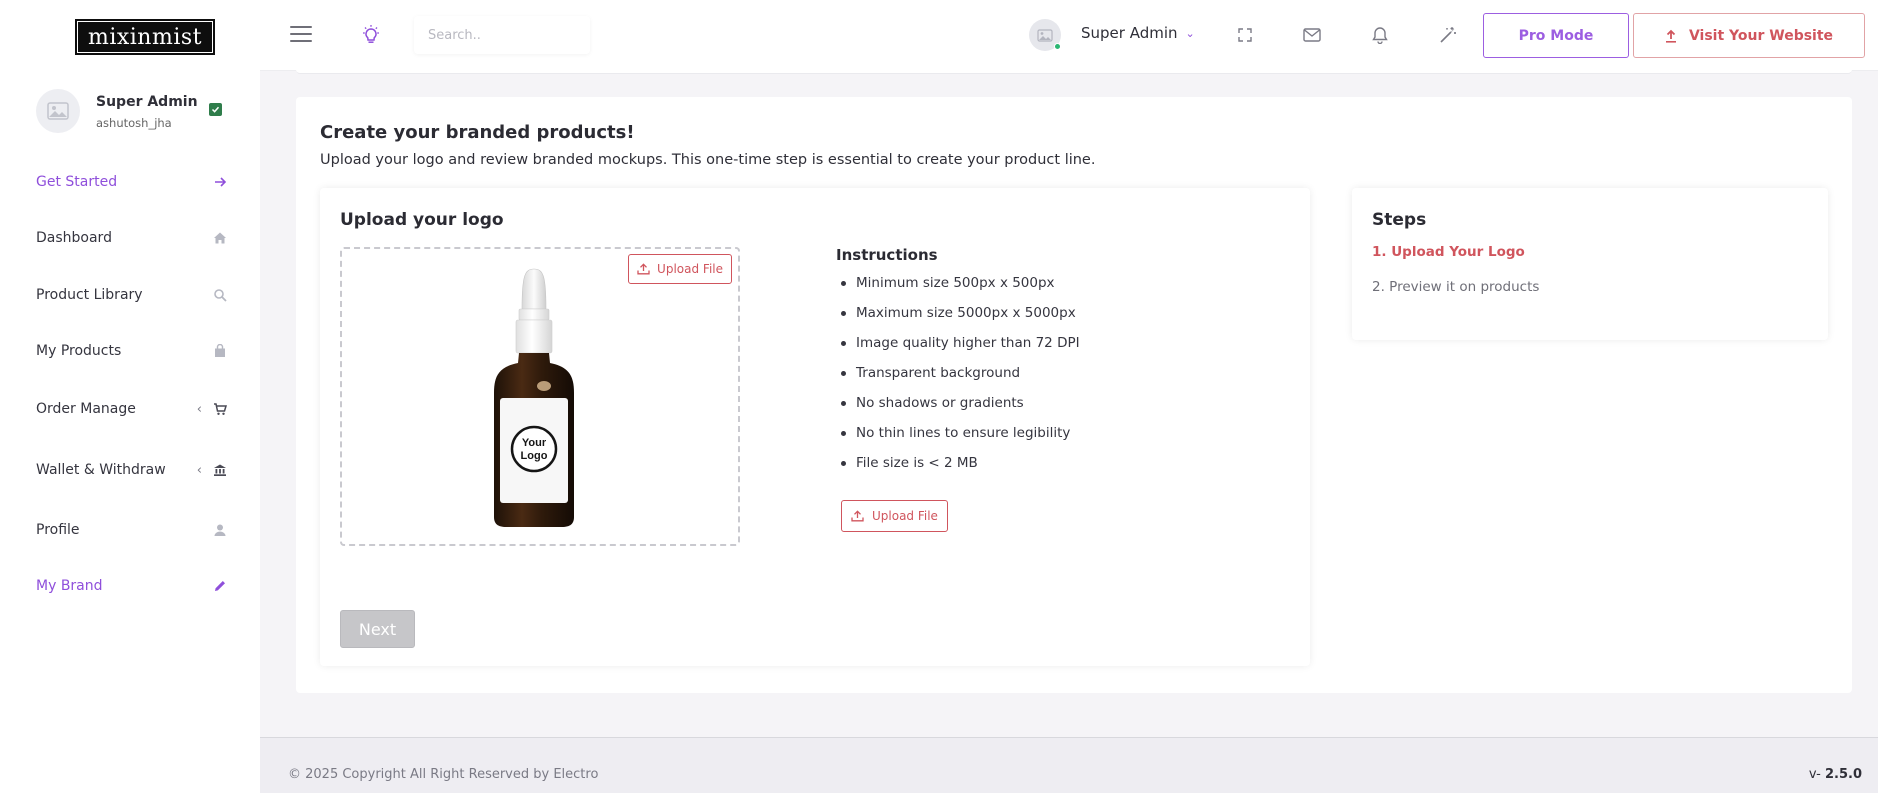  I want to click on sidebar-item-dashboard: Dashboard, so click(132, 238).